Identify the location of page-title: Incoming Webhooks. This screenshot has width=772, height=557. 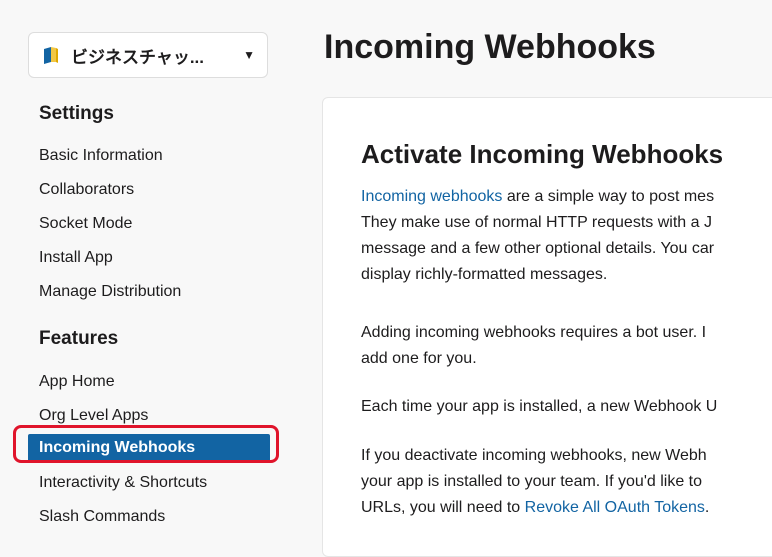
(490, 47).